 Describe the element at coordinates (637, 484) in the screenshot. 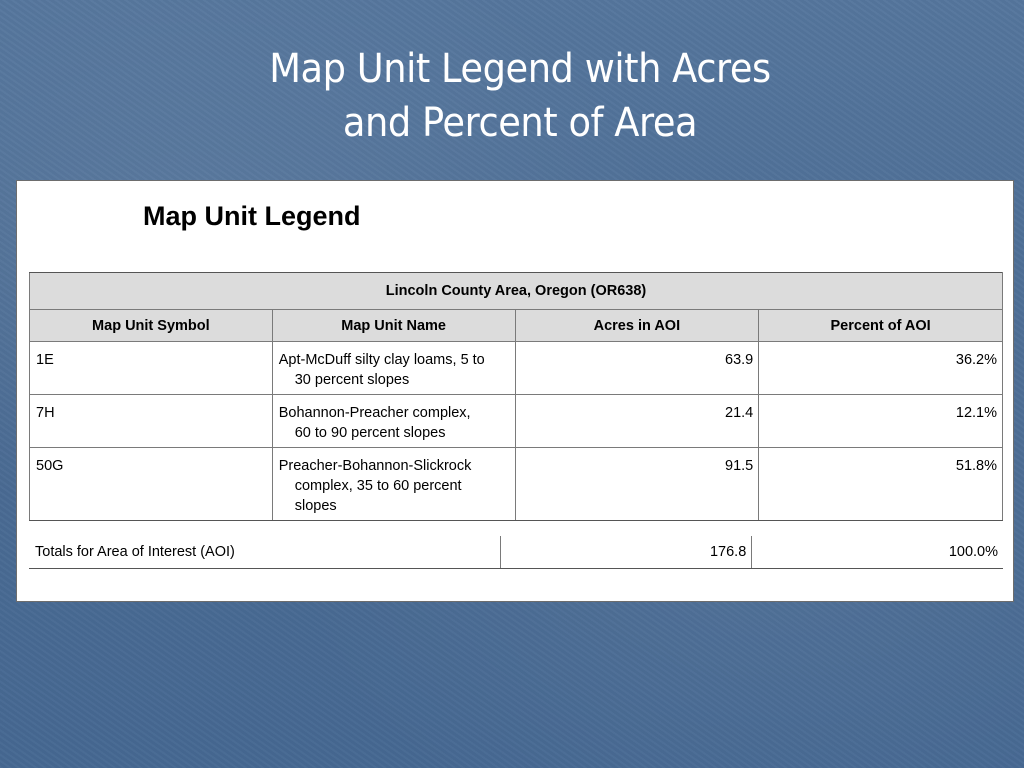

I see `acres-in-aoi: 91.5` at that location.